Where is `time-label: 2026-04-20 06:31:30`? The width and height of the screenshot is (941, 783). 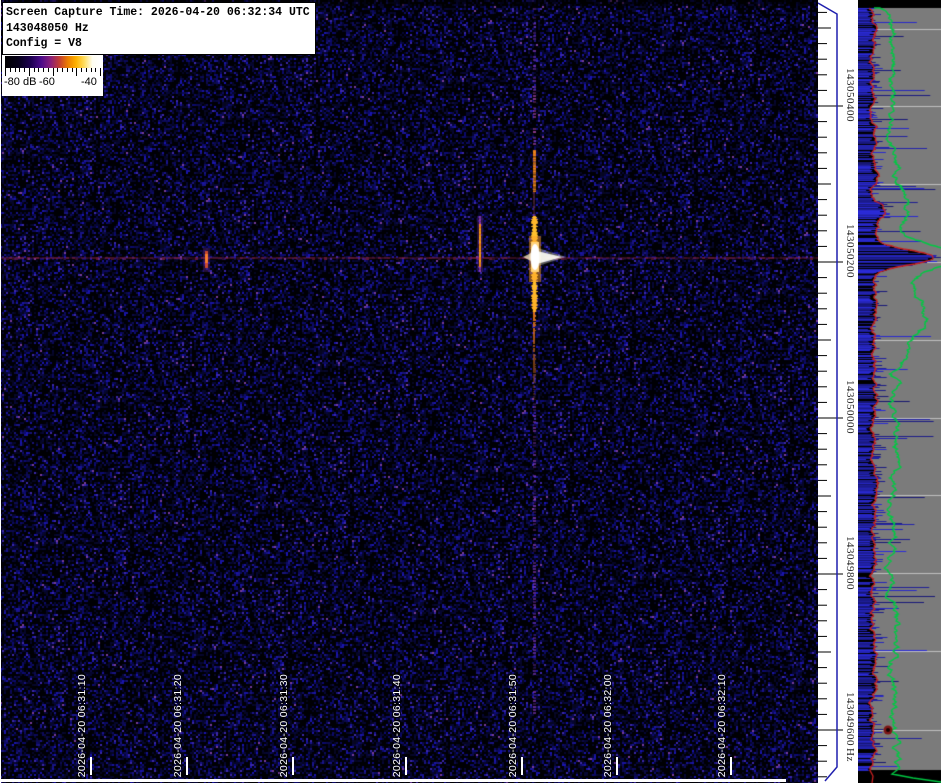
time-label: 2026-04-20 06:31:30 is located at coordinates (284, 725).